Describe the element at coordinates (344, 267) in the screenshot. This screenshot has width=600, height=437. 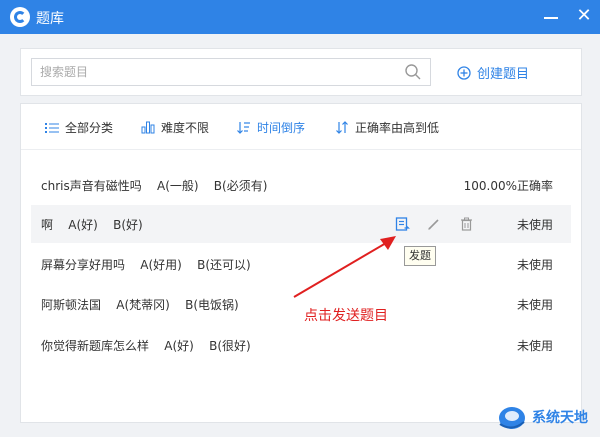
I see `annotation-arrow` at that location.